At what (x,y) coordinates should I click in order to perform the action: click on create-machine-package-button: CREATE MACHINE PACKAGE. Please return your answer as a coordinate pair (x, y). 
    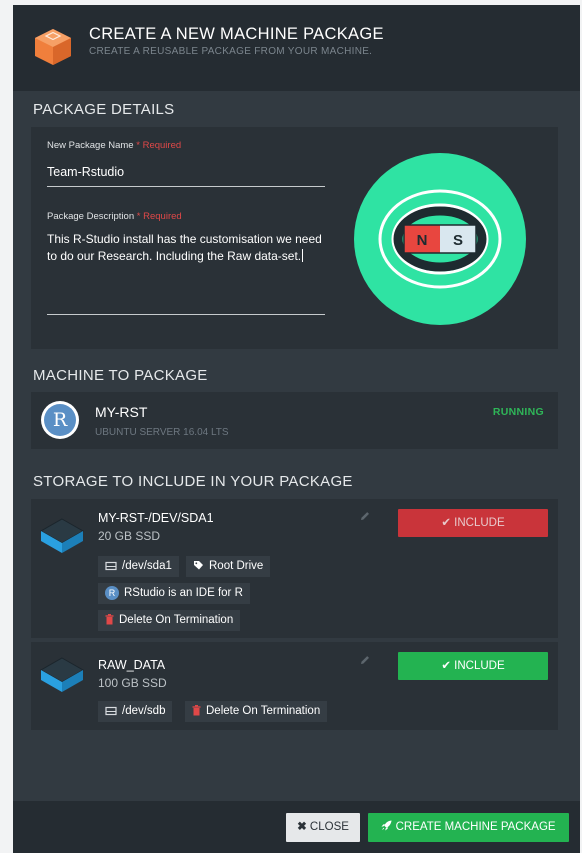
    Looking at the image, I should click on (468, 827).